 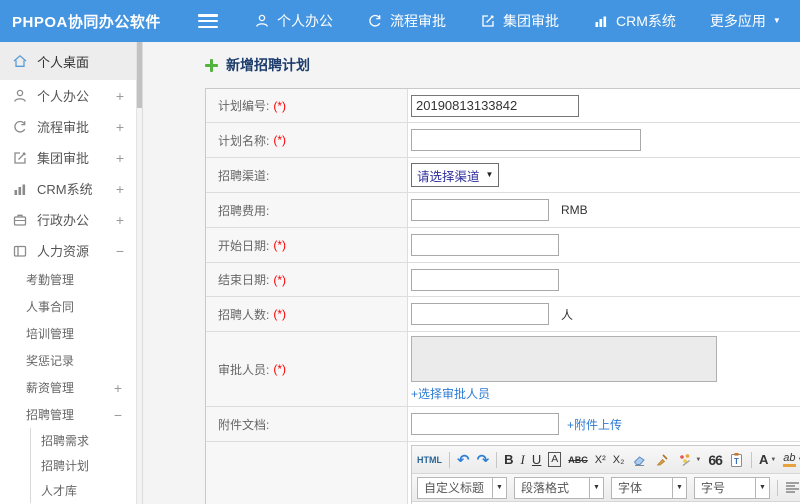 I want to click on topnav-workflow-approval: 流程审批, so click(x=406, y=21).